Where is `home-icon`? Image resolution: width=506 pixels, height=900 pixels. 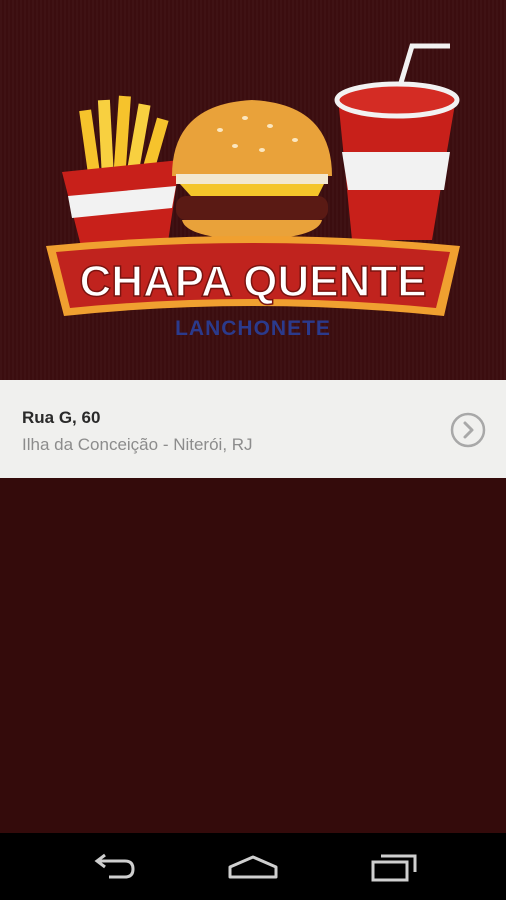
home-icon is located at coordinates (253, 867).